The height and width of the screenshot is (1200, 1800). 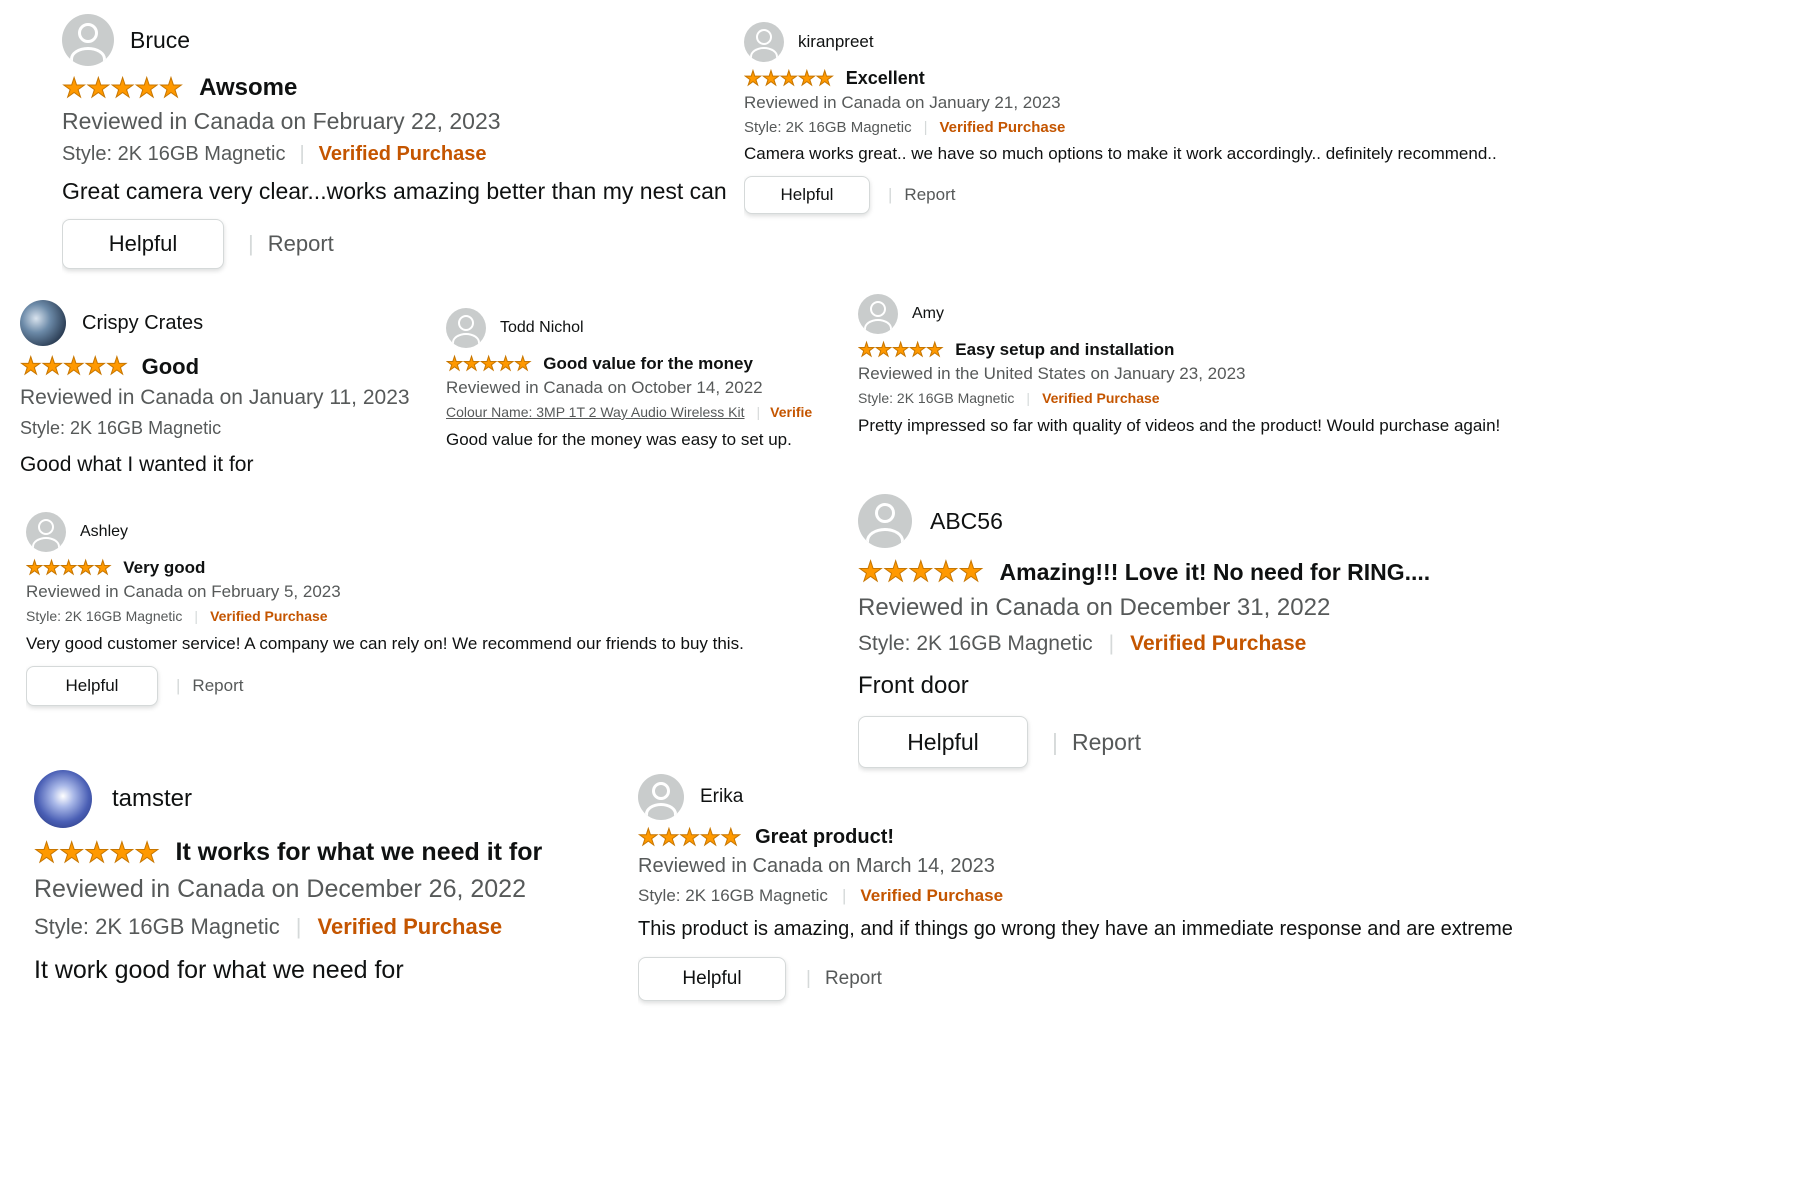 I want to click on reviewer-name: Amy, so click(x=928, y=314).